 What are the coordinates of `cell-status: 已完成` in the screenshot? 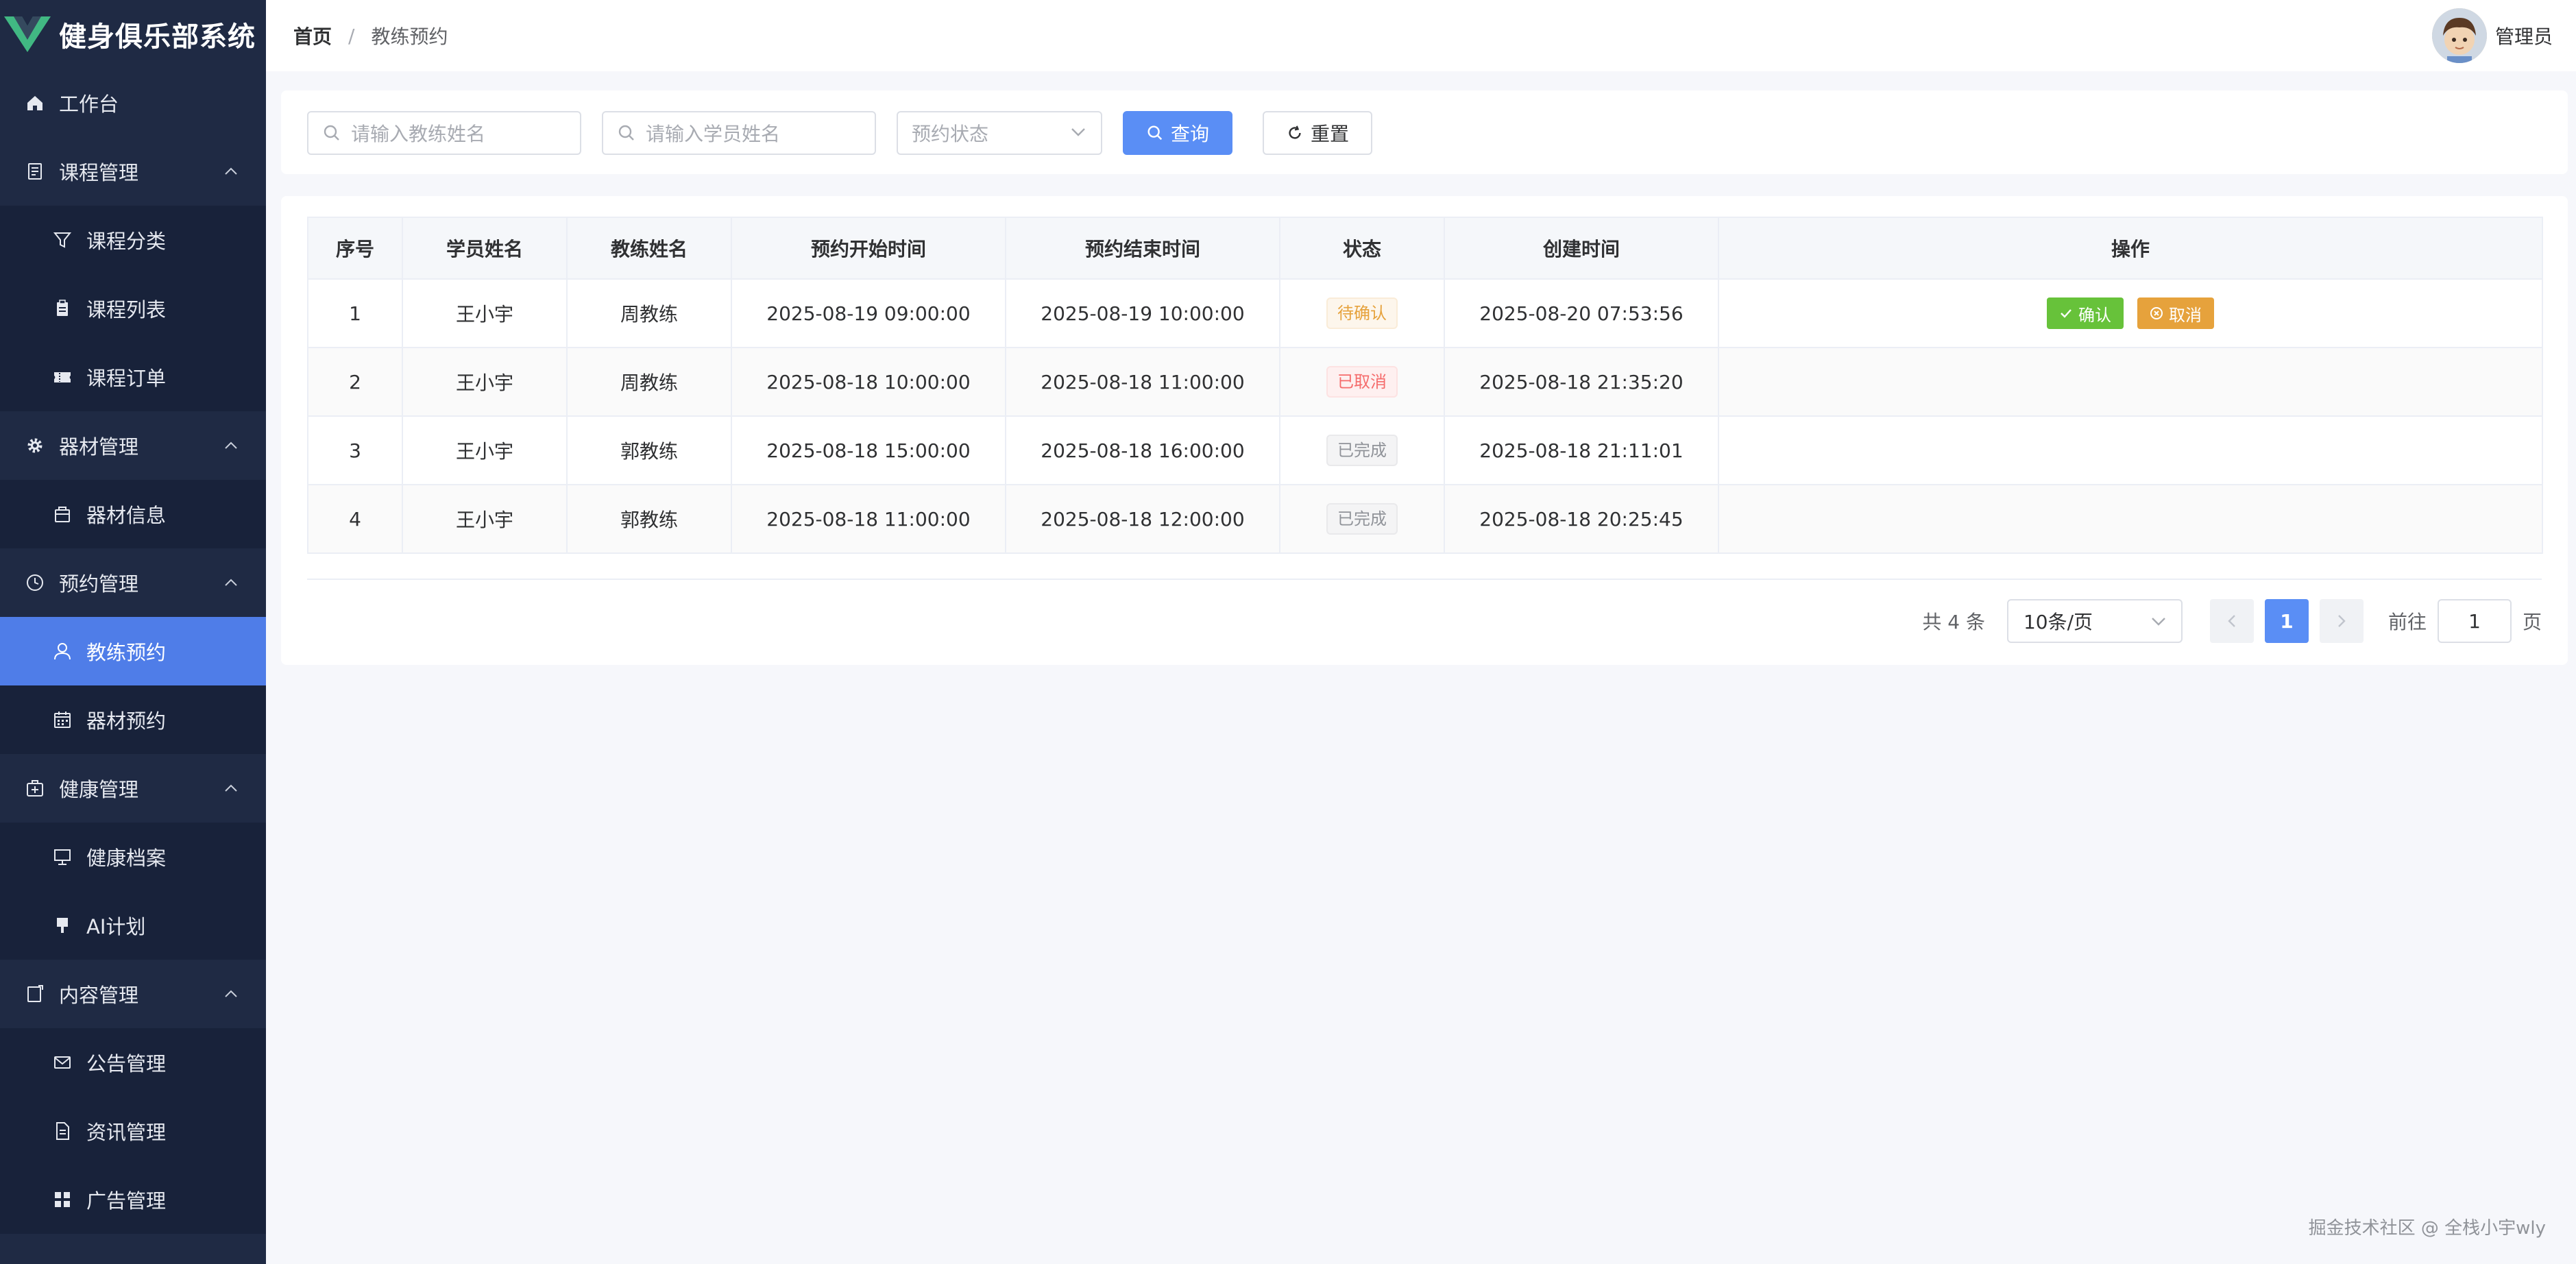 It's located at (1362, 450).